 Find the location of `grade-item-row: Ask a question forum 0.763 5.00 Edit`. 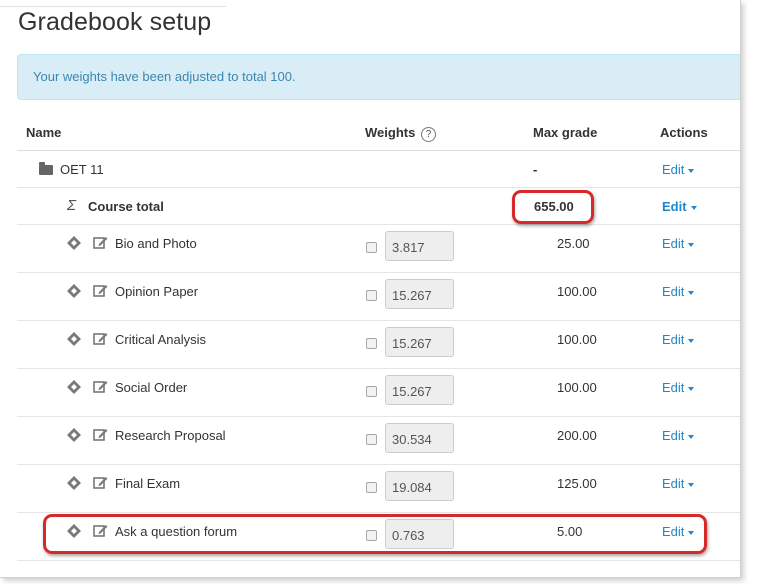

grade-item-row: Ask a question forum 0.763 5.00 Edit is located at coordinates (378, 537).